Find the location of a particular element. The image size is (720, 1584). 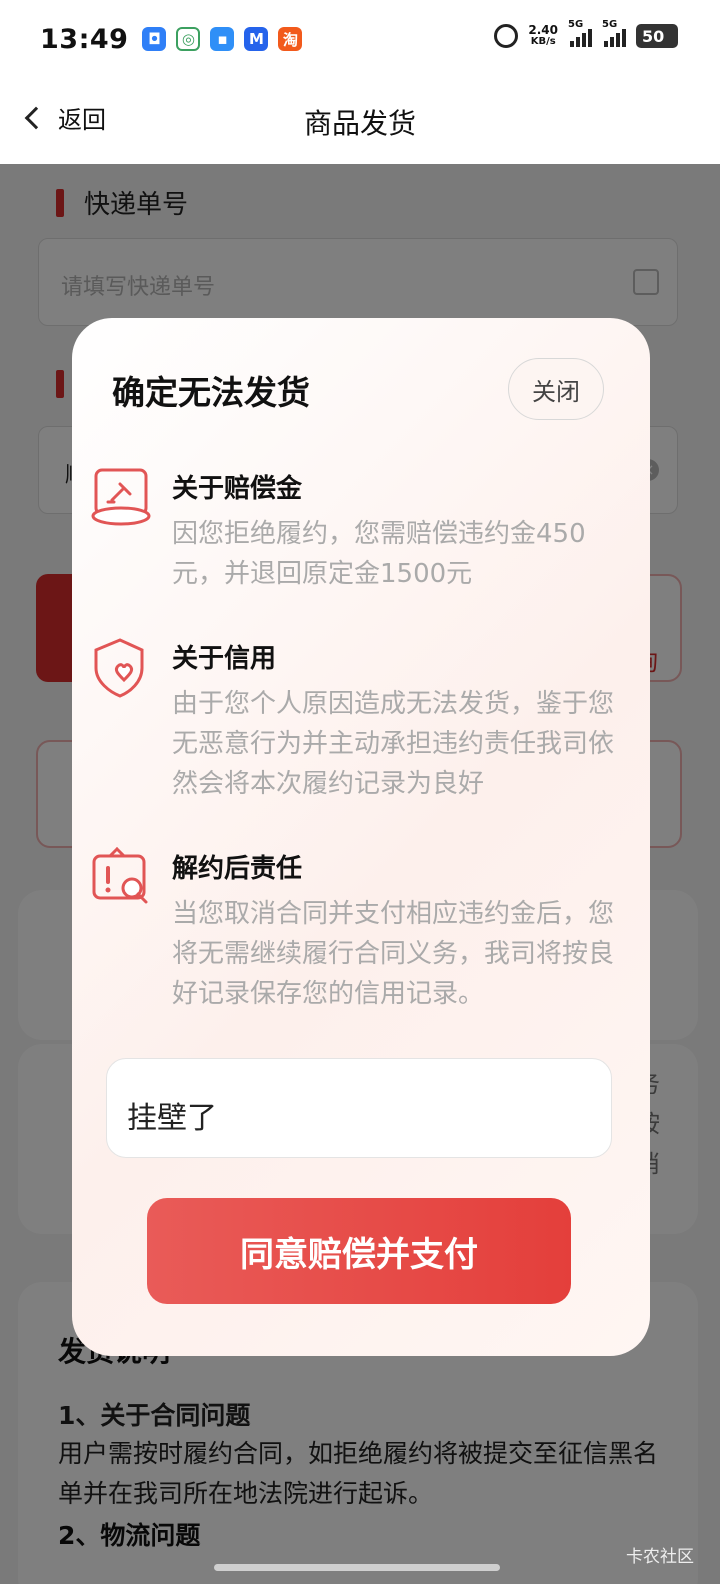

watermark: 卡农社区 is located at coordinates (660, 1557).